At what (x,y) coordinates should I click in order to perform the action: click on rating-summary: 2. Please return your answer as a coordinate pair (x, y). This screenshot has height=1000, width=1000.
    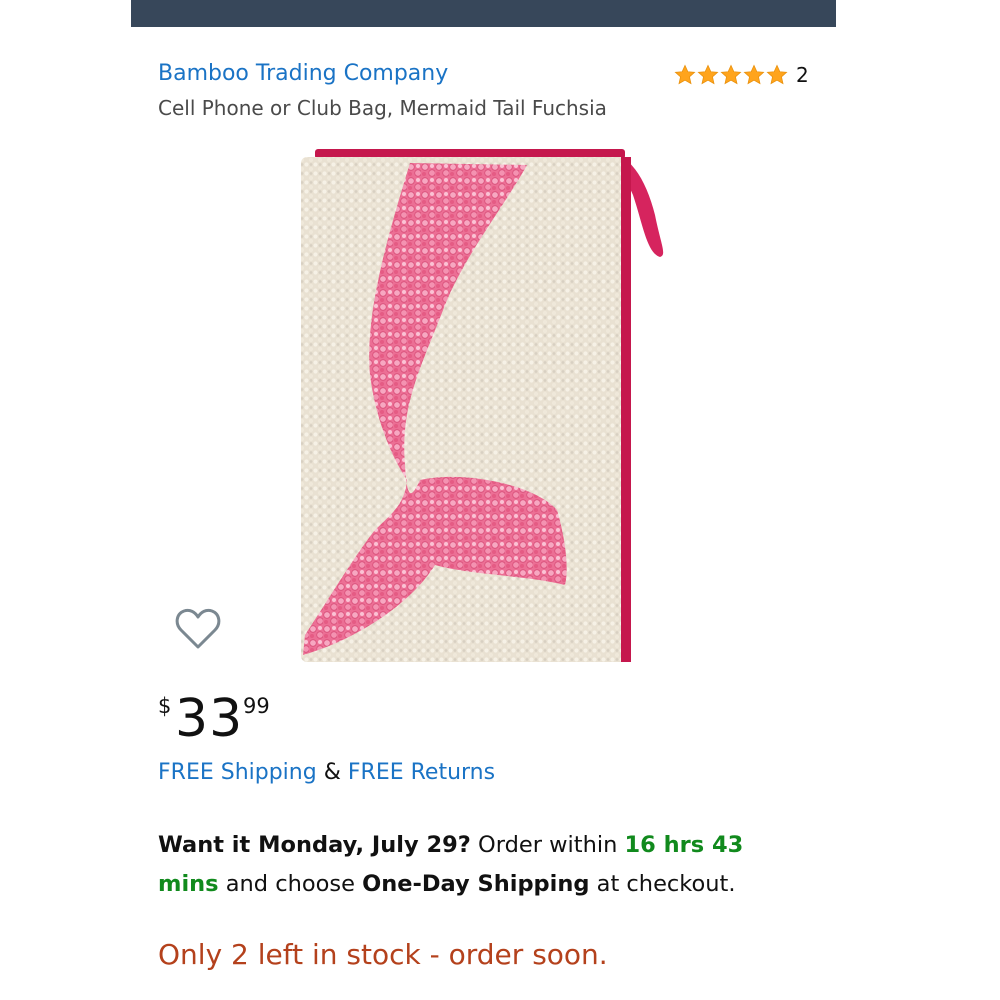
    Looking at the image, I should click on (741, 75).